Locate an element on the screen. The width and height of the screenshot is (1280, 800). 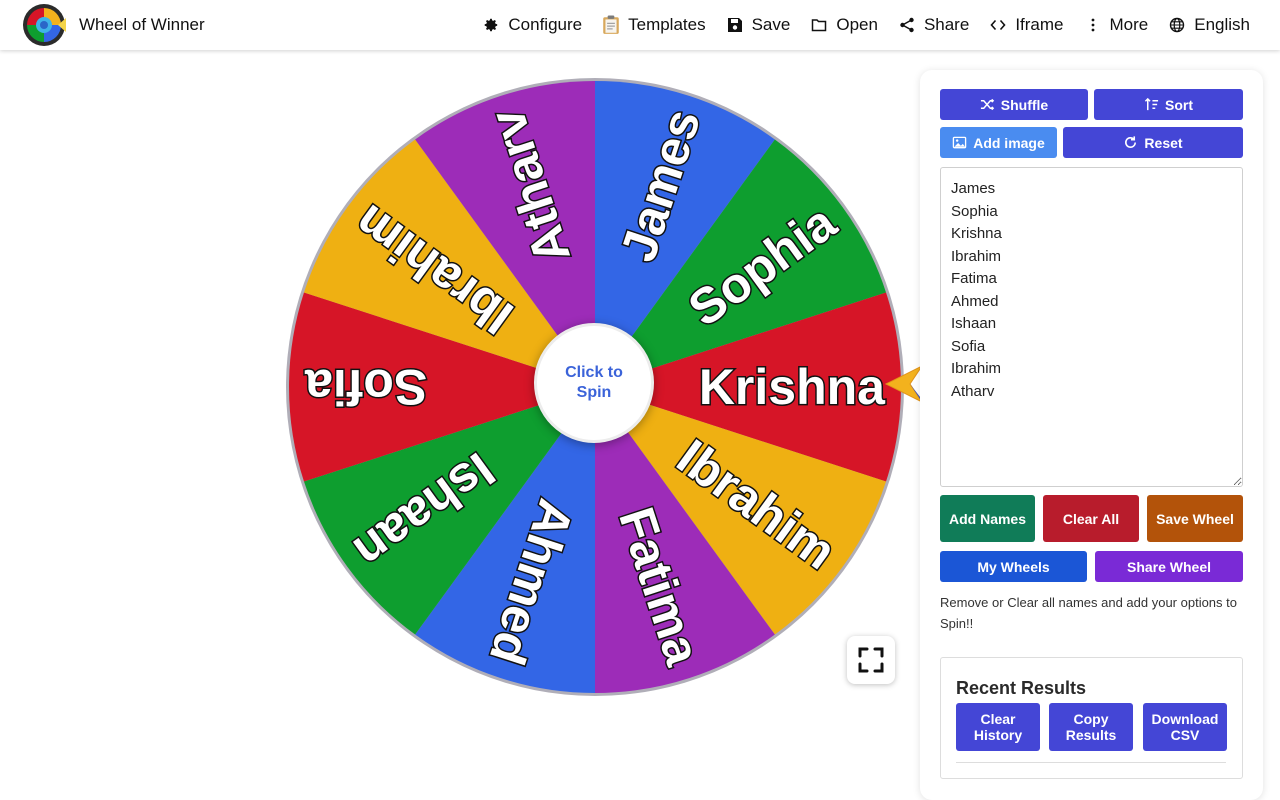
nav-more-label: More is located at coordinates (1129, 24).